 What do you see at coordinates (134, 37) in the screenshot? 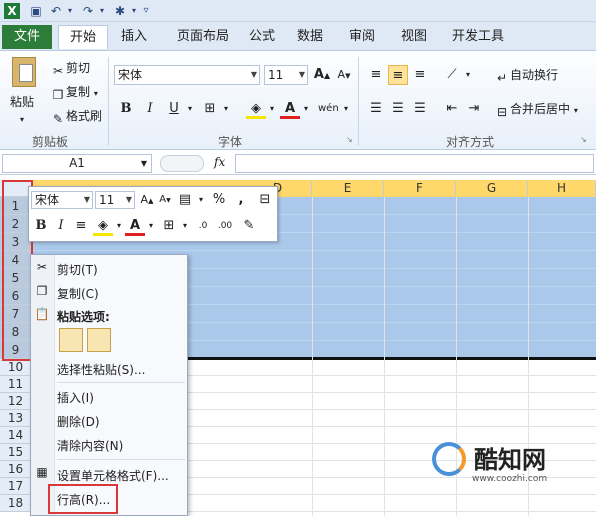
I see `tab-insert: 插入` at bounding box center [134, 37].